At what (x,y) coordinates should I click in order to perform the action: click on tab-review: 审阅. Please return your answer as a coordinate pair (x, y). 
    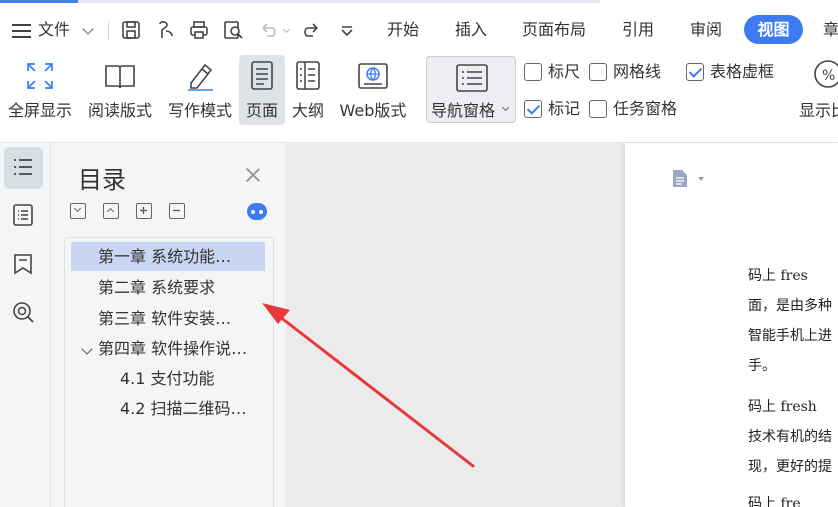
    Looking at the image, I should click on (706, 30).